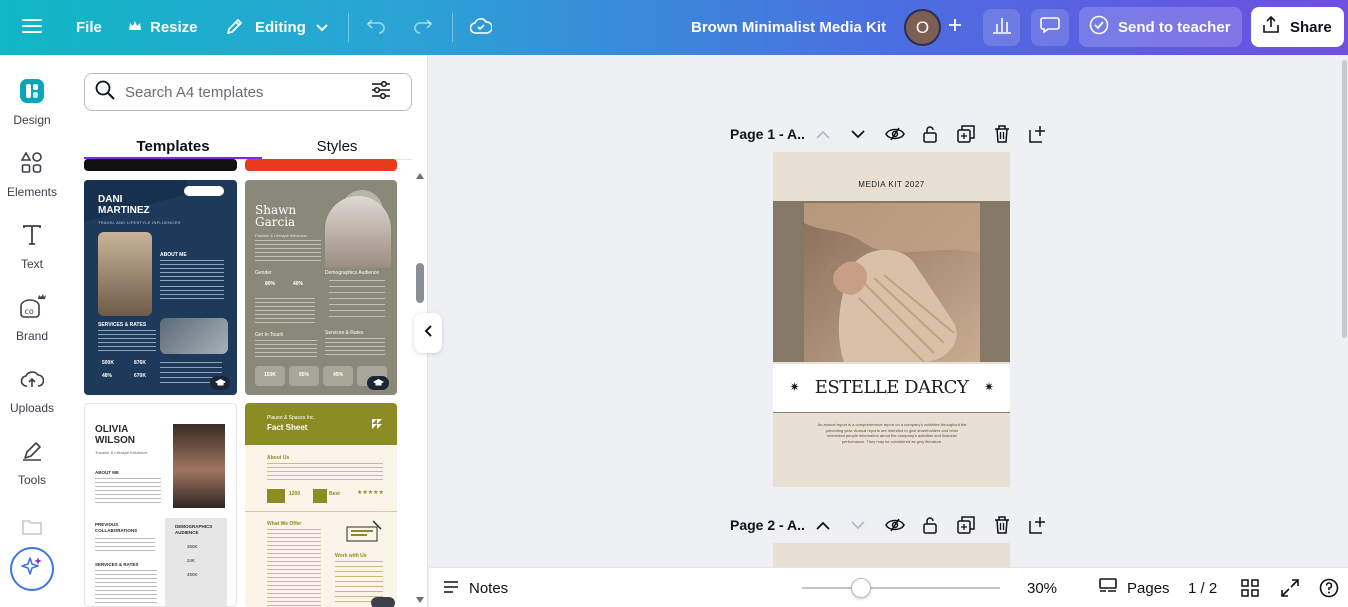 This screenshot has width=1348, height=607. What do you see at coordinates (370, 493) in the screenshot?
I see `star-rating-icon: ★★★★★` at bounding box center [370, 493].